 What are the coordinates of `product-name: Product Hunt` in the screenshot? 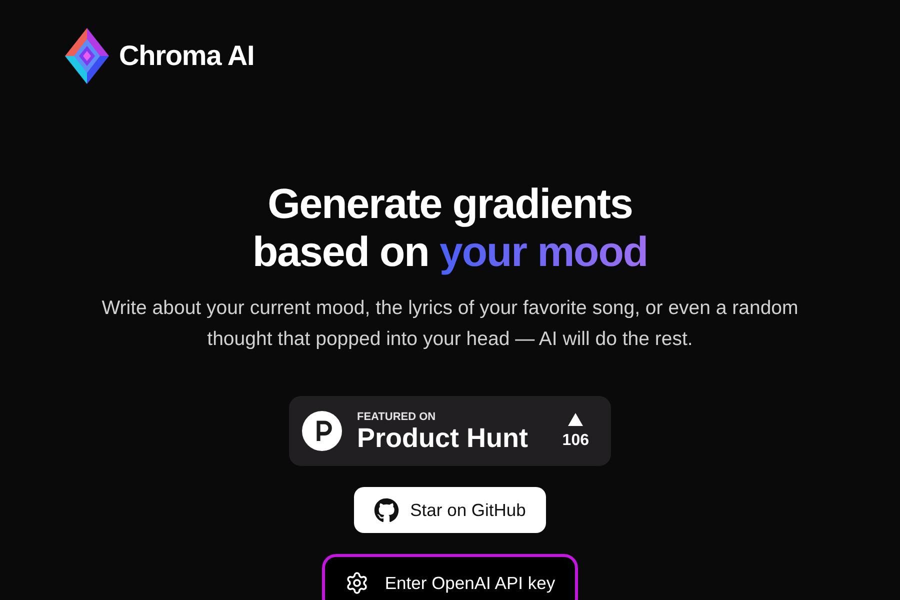 It's located at (442, 438).